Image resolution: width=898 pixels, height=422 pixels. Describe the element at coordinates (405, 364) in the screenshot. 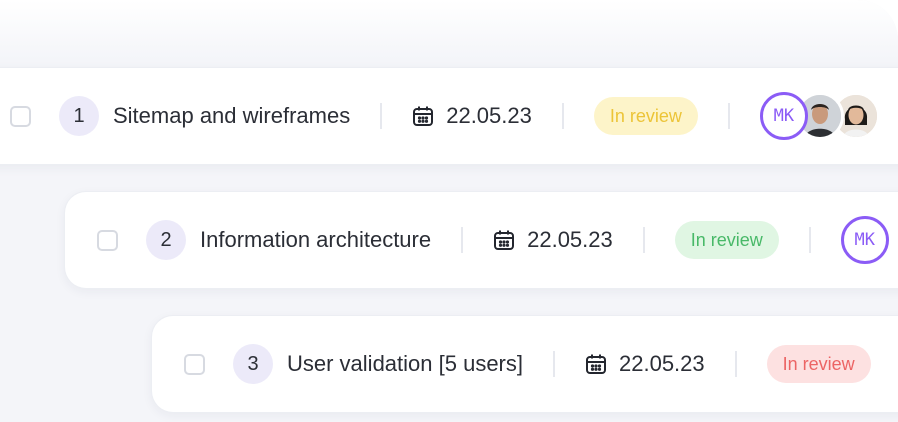

I see `task-title: User validation [5 users]` at that location.